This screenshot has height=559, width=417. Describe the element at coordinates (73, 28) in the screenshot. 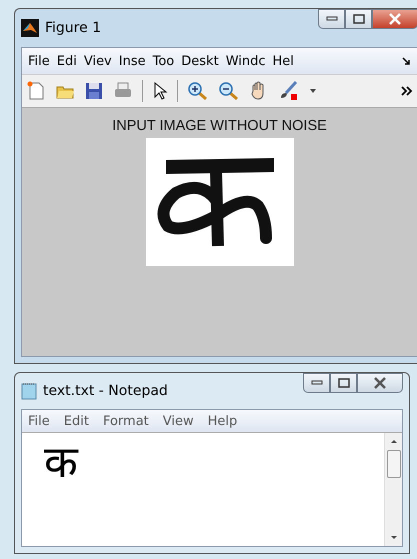

I see `window-title: Figure 1` at that location.